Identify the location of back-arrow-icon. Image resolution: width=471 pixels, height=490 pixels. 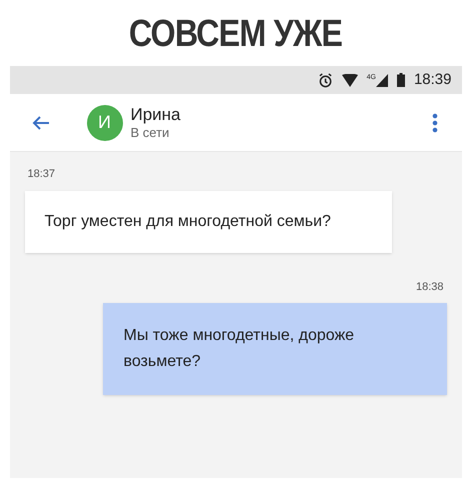
(41, 122).